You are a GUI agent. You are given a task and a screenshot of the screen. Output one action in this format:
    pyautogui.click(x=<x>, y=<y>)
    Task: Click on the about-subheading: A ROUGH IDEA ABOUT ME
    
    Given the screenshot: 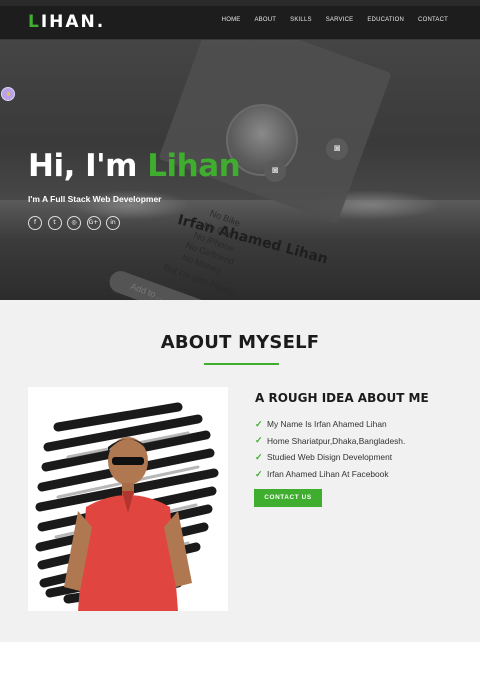 What is the action you would take?
    pyautogui.click(x=342, y=398)
    